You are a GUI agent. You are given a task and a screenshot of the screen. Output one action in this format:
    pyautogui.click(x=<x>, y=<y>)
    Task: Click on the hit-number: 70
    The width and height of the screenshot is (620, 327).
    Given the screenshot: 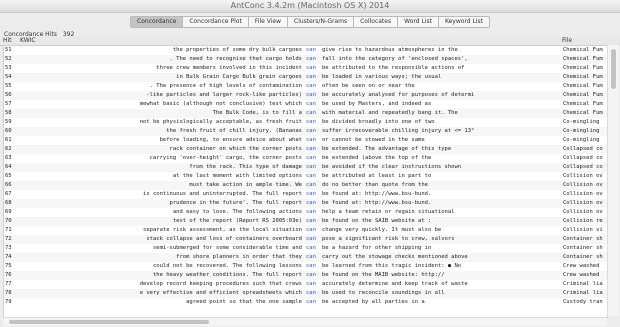 What is the action you would take?
    pyautogui.click(x=8, y=221)
    